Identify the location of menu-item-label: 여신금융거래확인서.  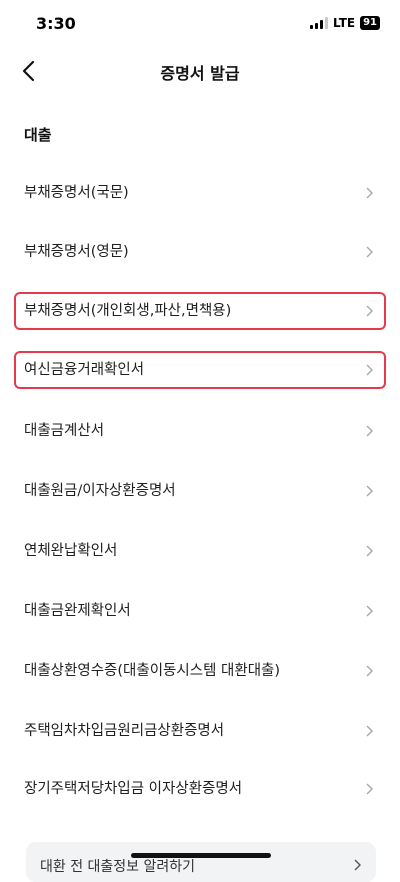
(84, 370).